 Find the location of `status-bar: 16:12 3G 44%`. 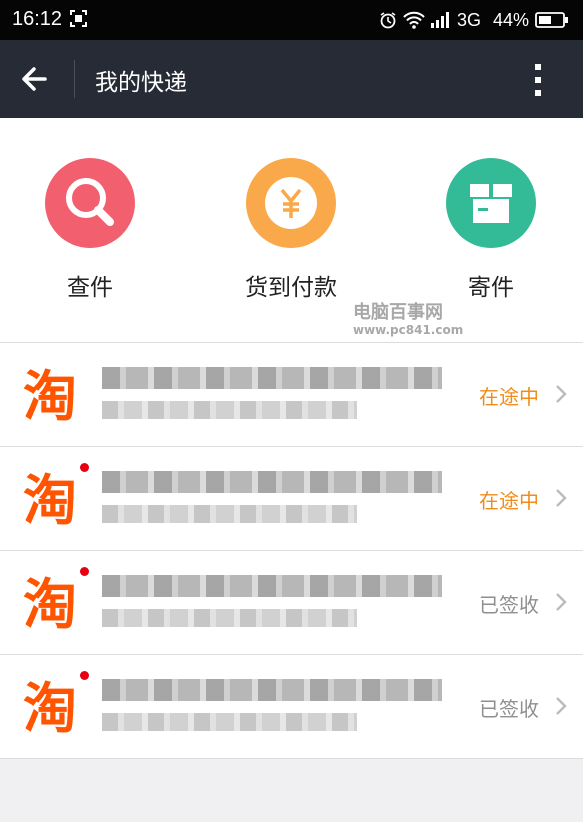

status-bar: 16:12 3G 44% is located at coordinates (291, 20).